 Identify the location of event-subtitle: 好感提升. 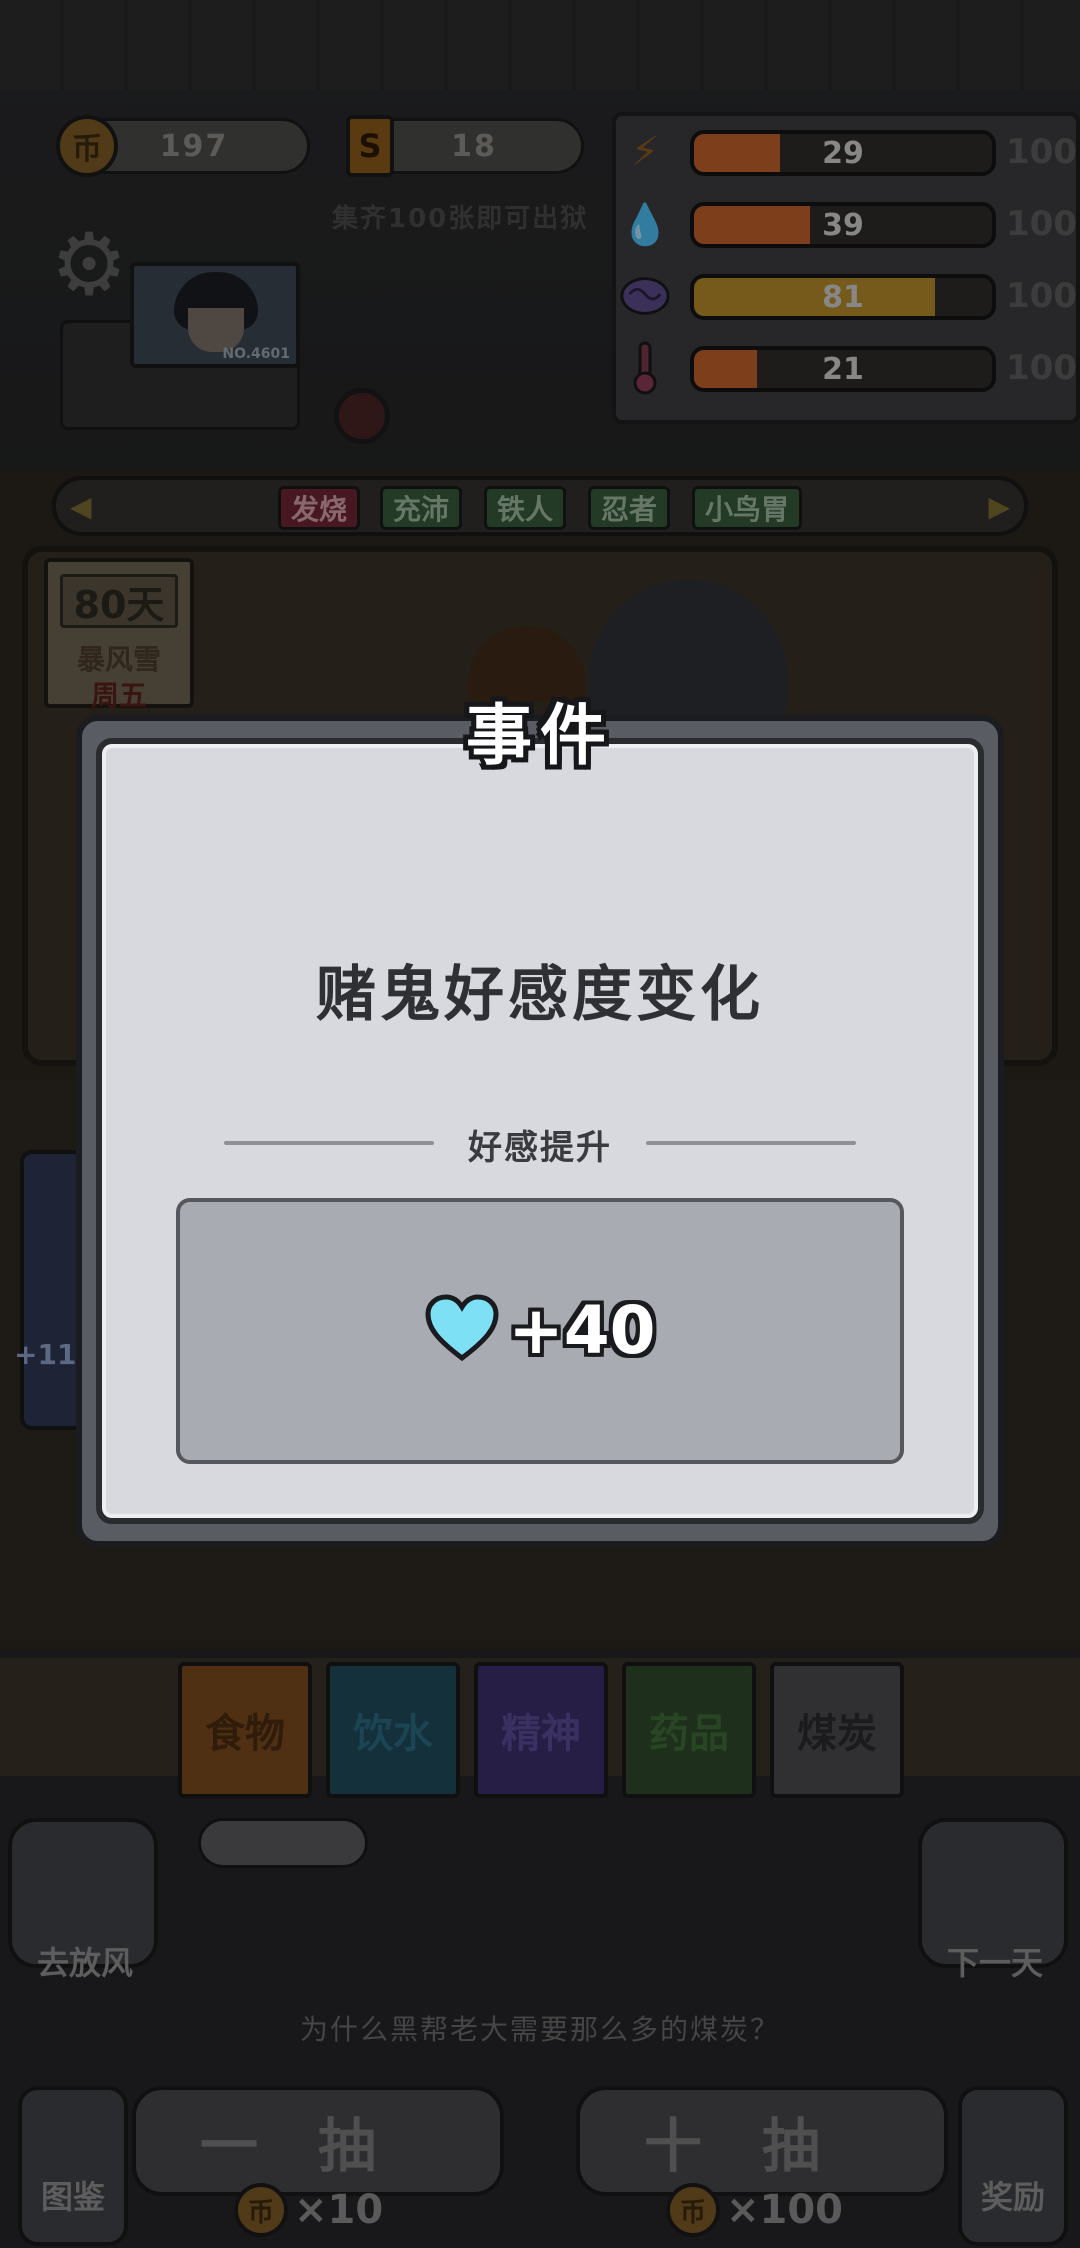
(540, 1148).